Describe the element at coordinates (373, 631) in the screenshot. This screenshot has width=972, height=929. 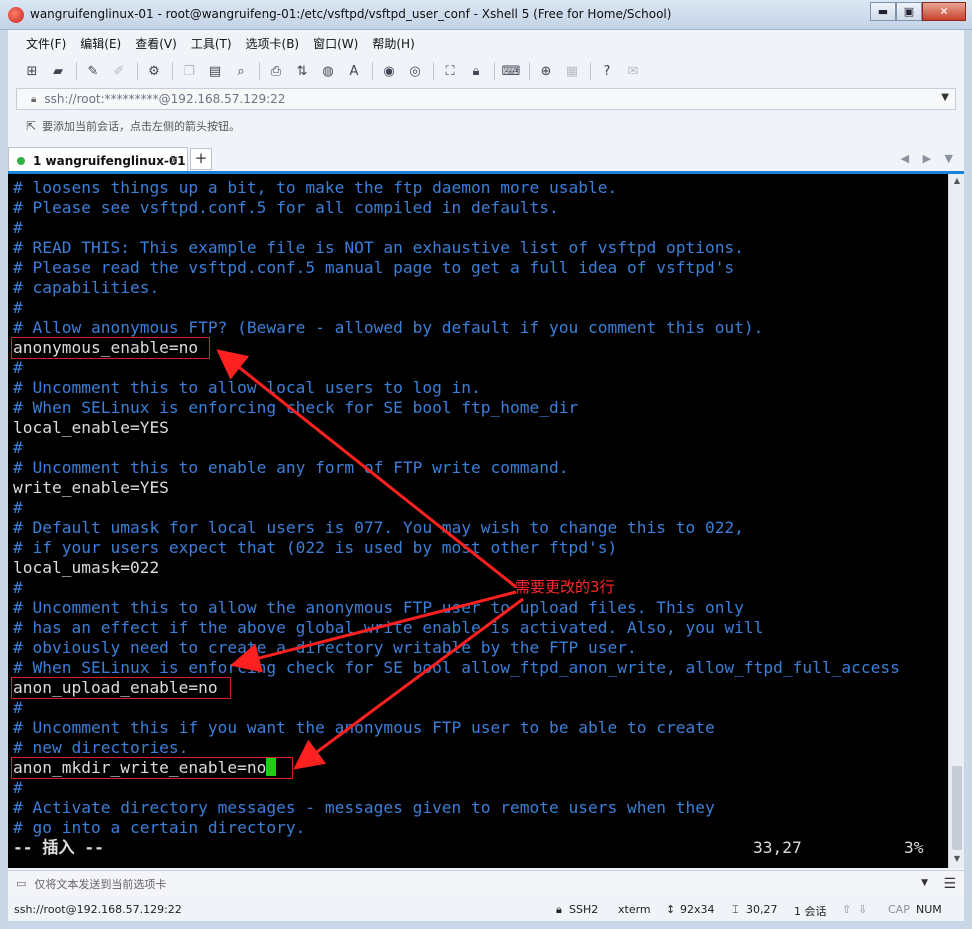
I see `arrow-to-anon-upload-enable` at that location.